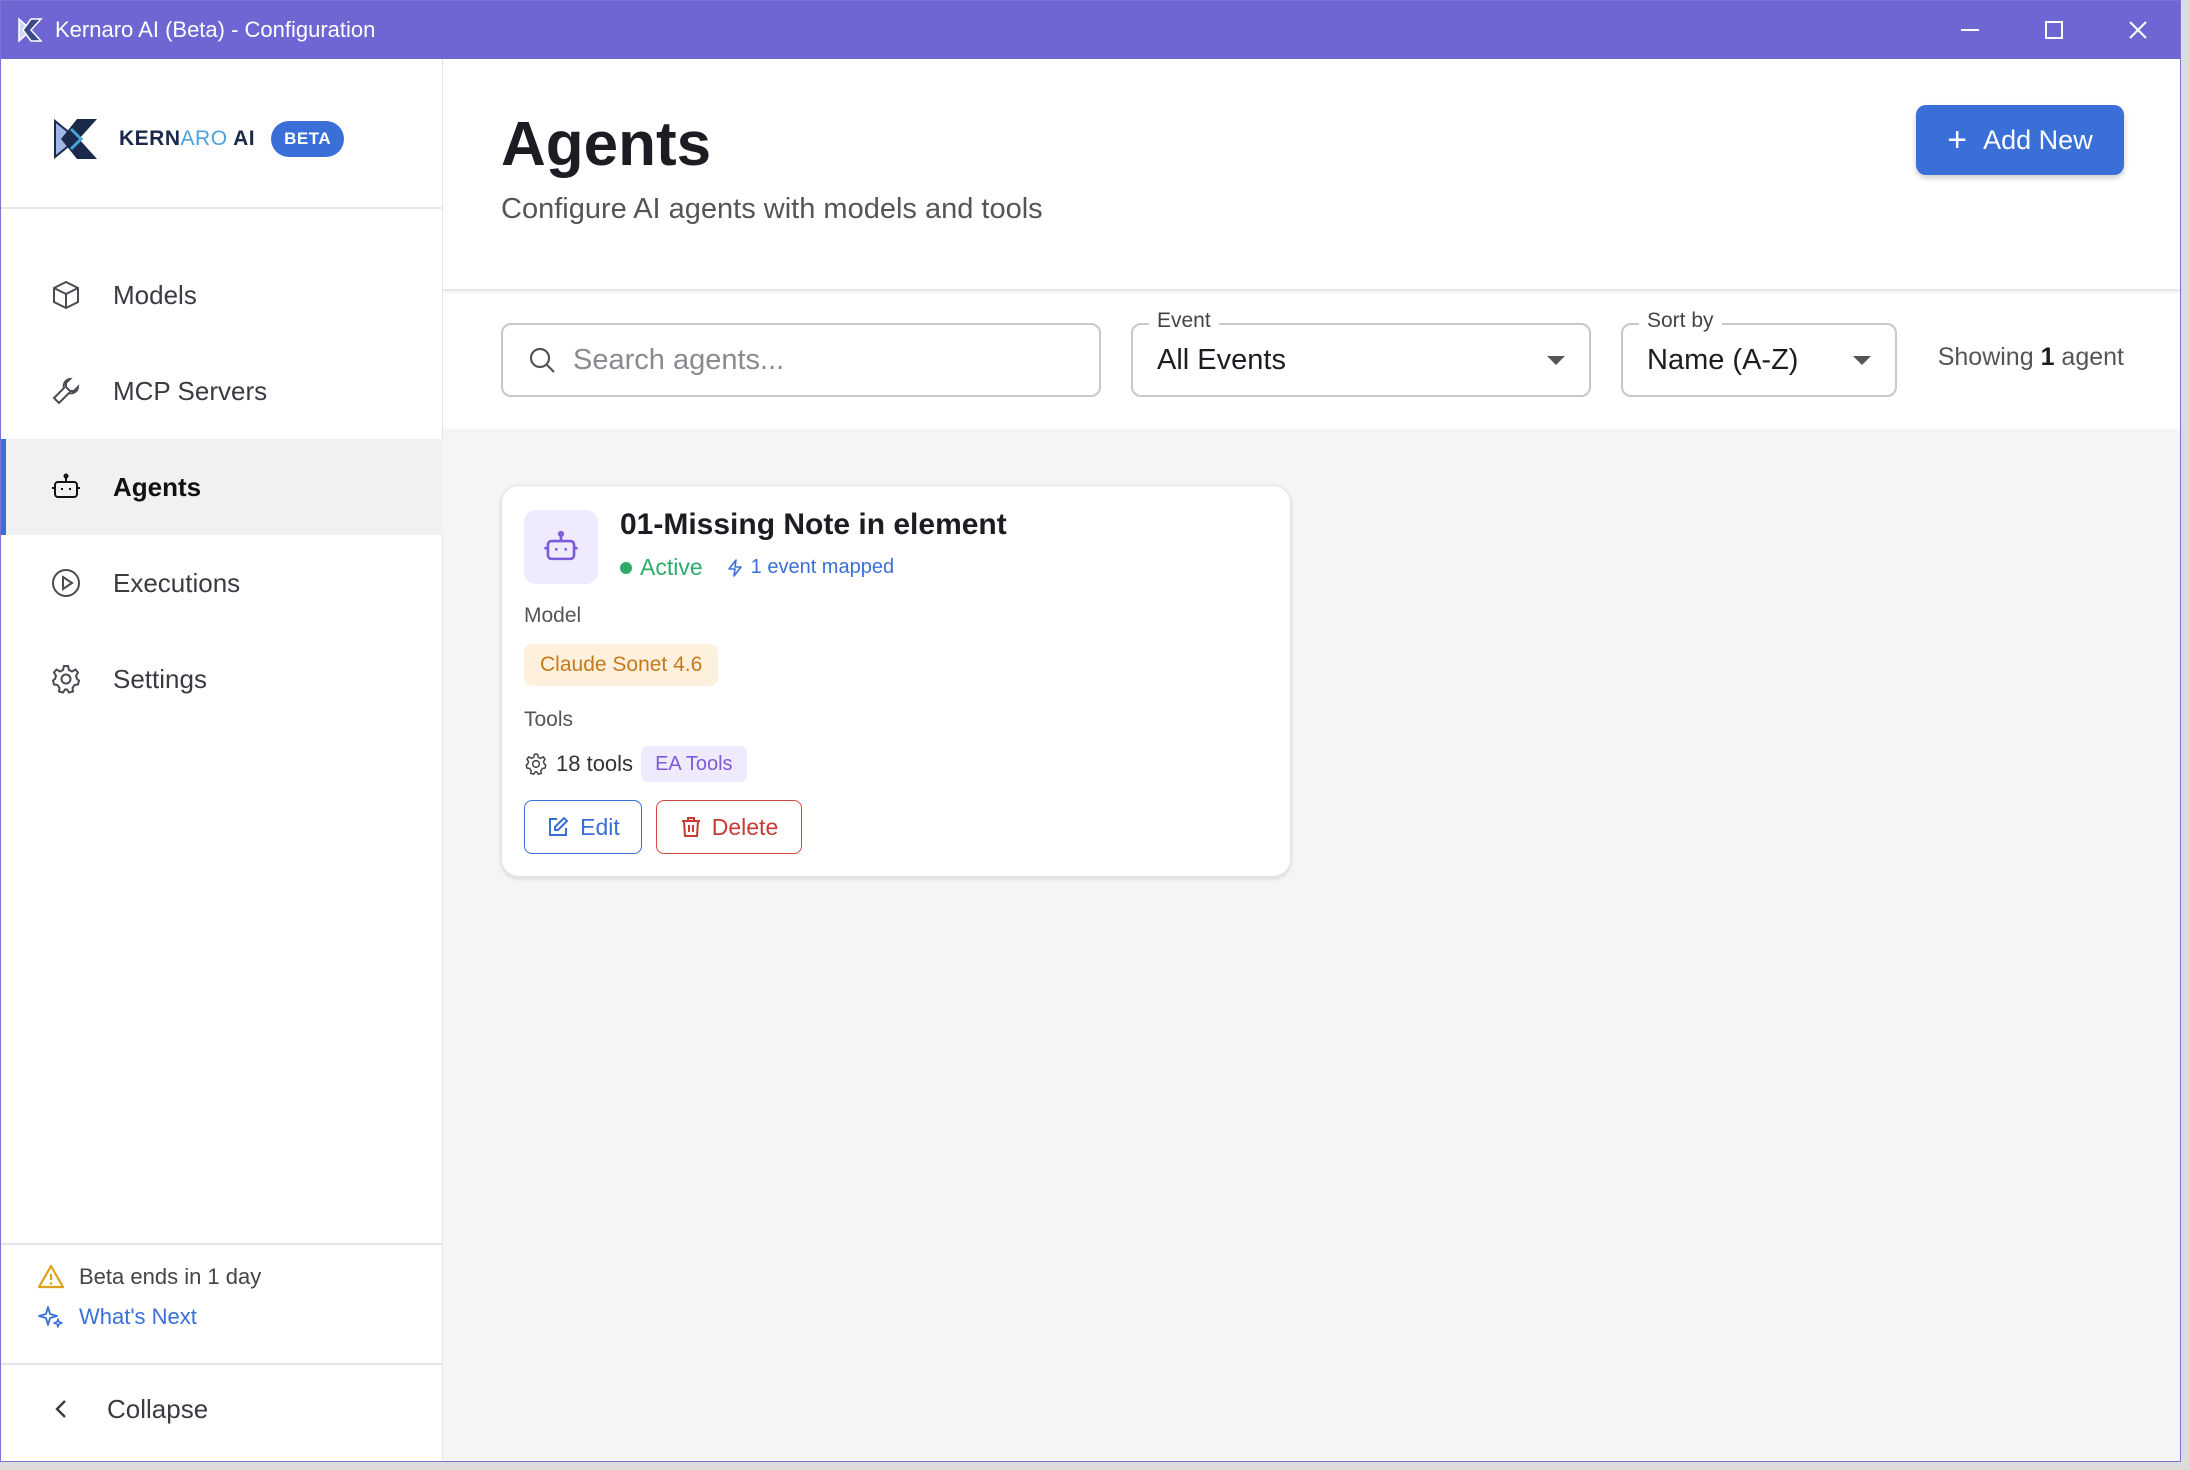  I want to click on minimize-icon, so click(1970, 30).